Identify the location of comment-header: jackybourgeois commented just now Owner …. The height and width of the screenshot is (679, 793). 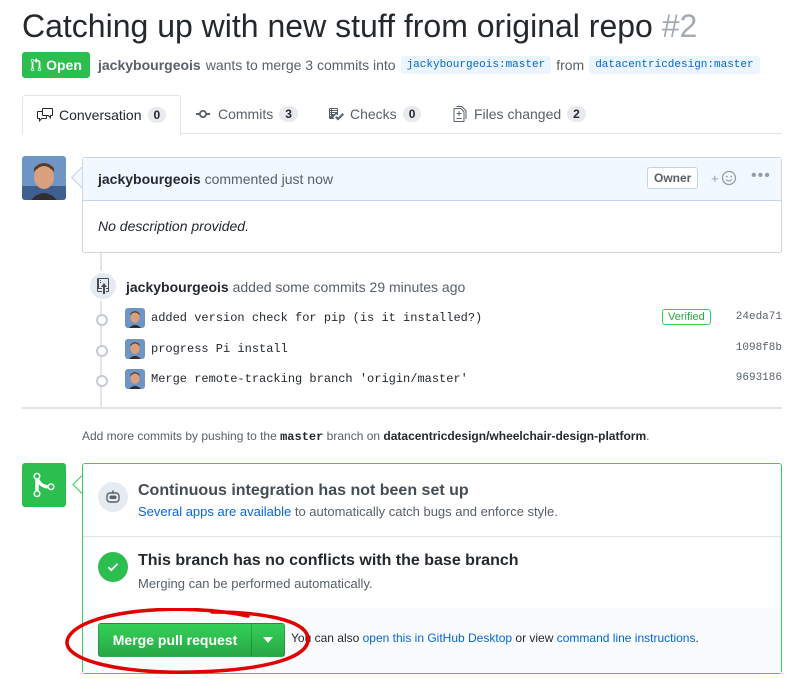
(432, 179).